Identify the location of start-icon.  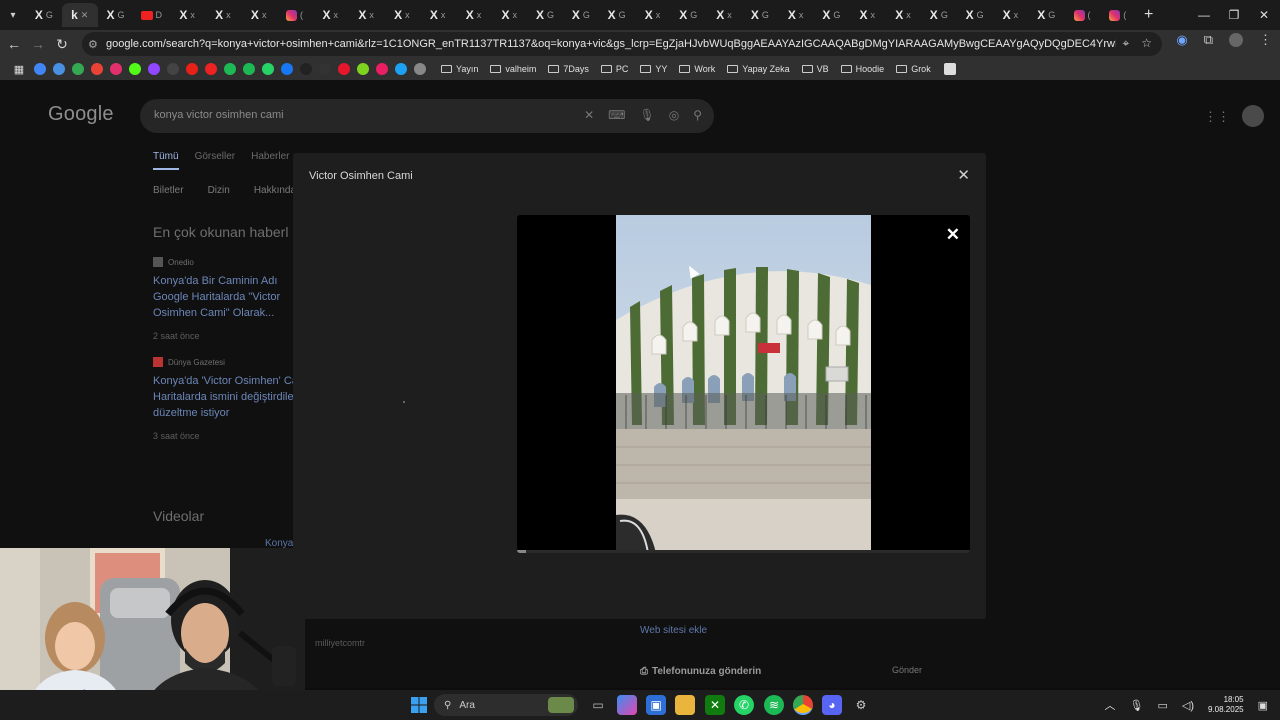
(419, 705).